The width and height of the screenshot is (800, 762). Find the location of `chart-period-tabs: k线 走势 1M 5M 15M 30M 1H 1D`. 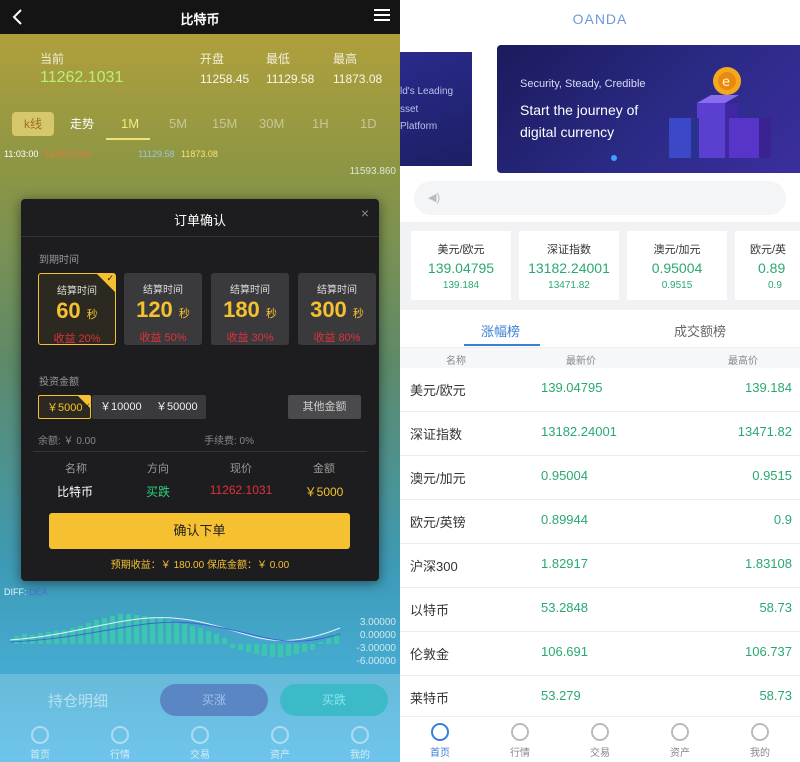

chart-period-tabs: k线 走势 1M 5M 15M 30M 1H 1D is located at coordinates (200, 124).